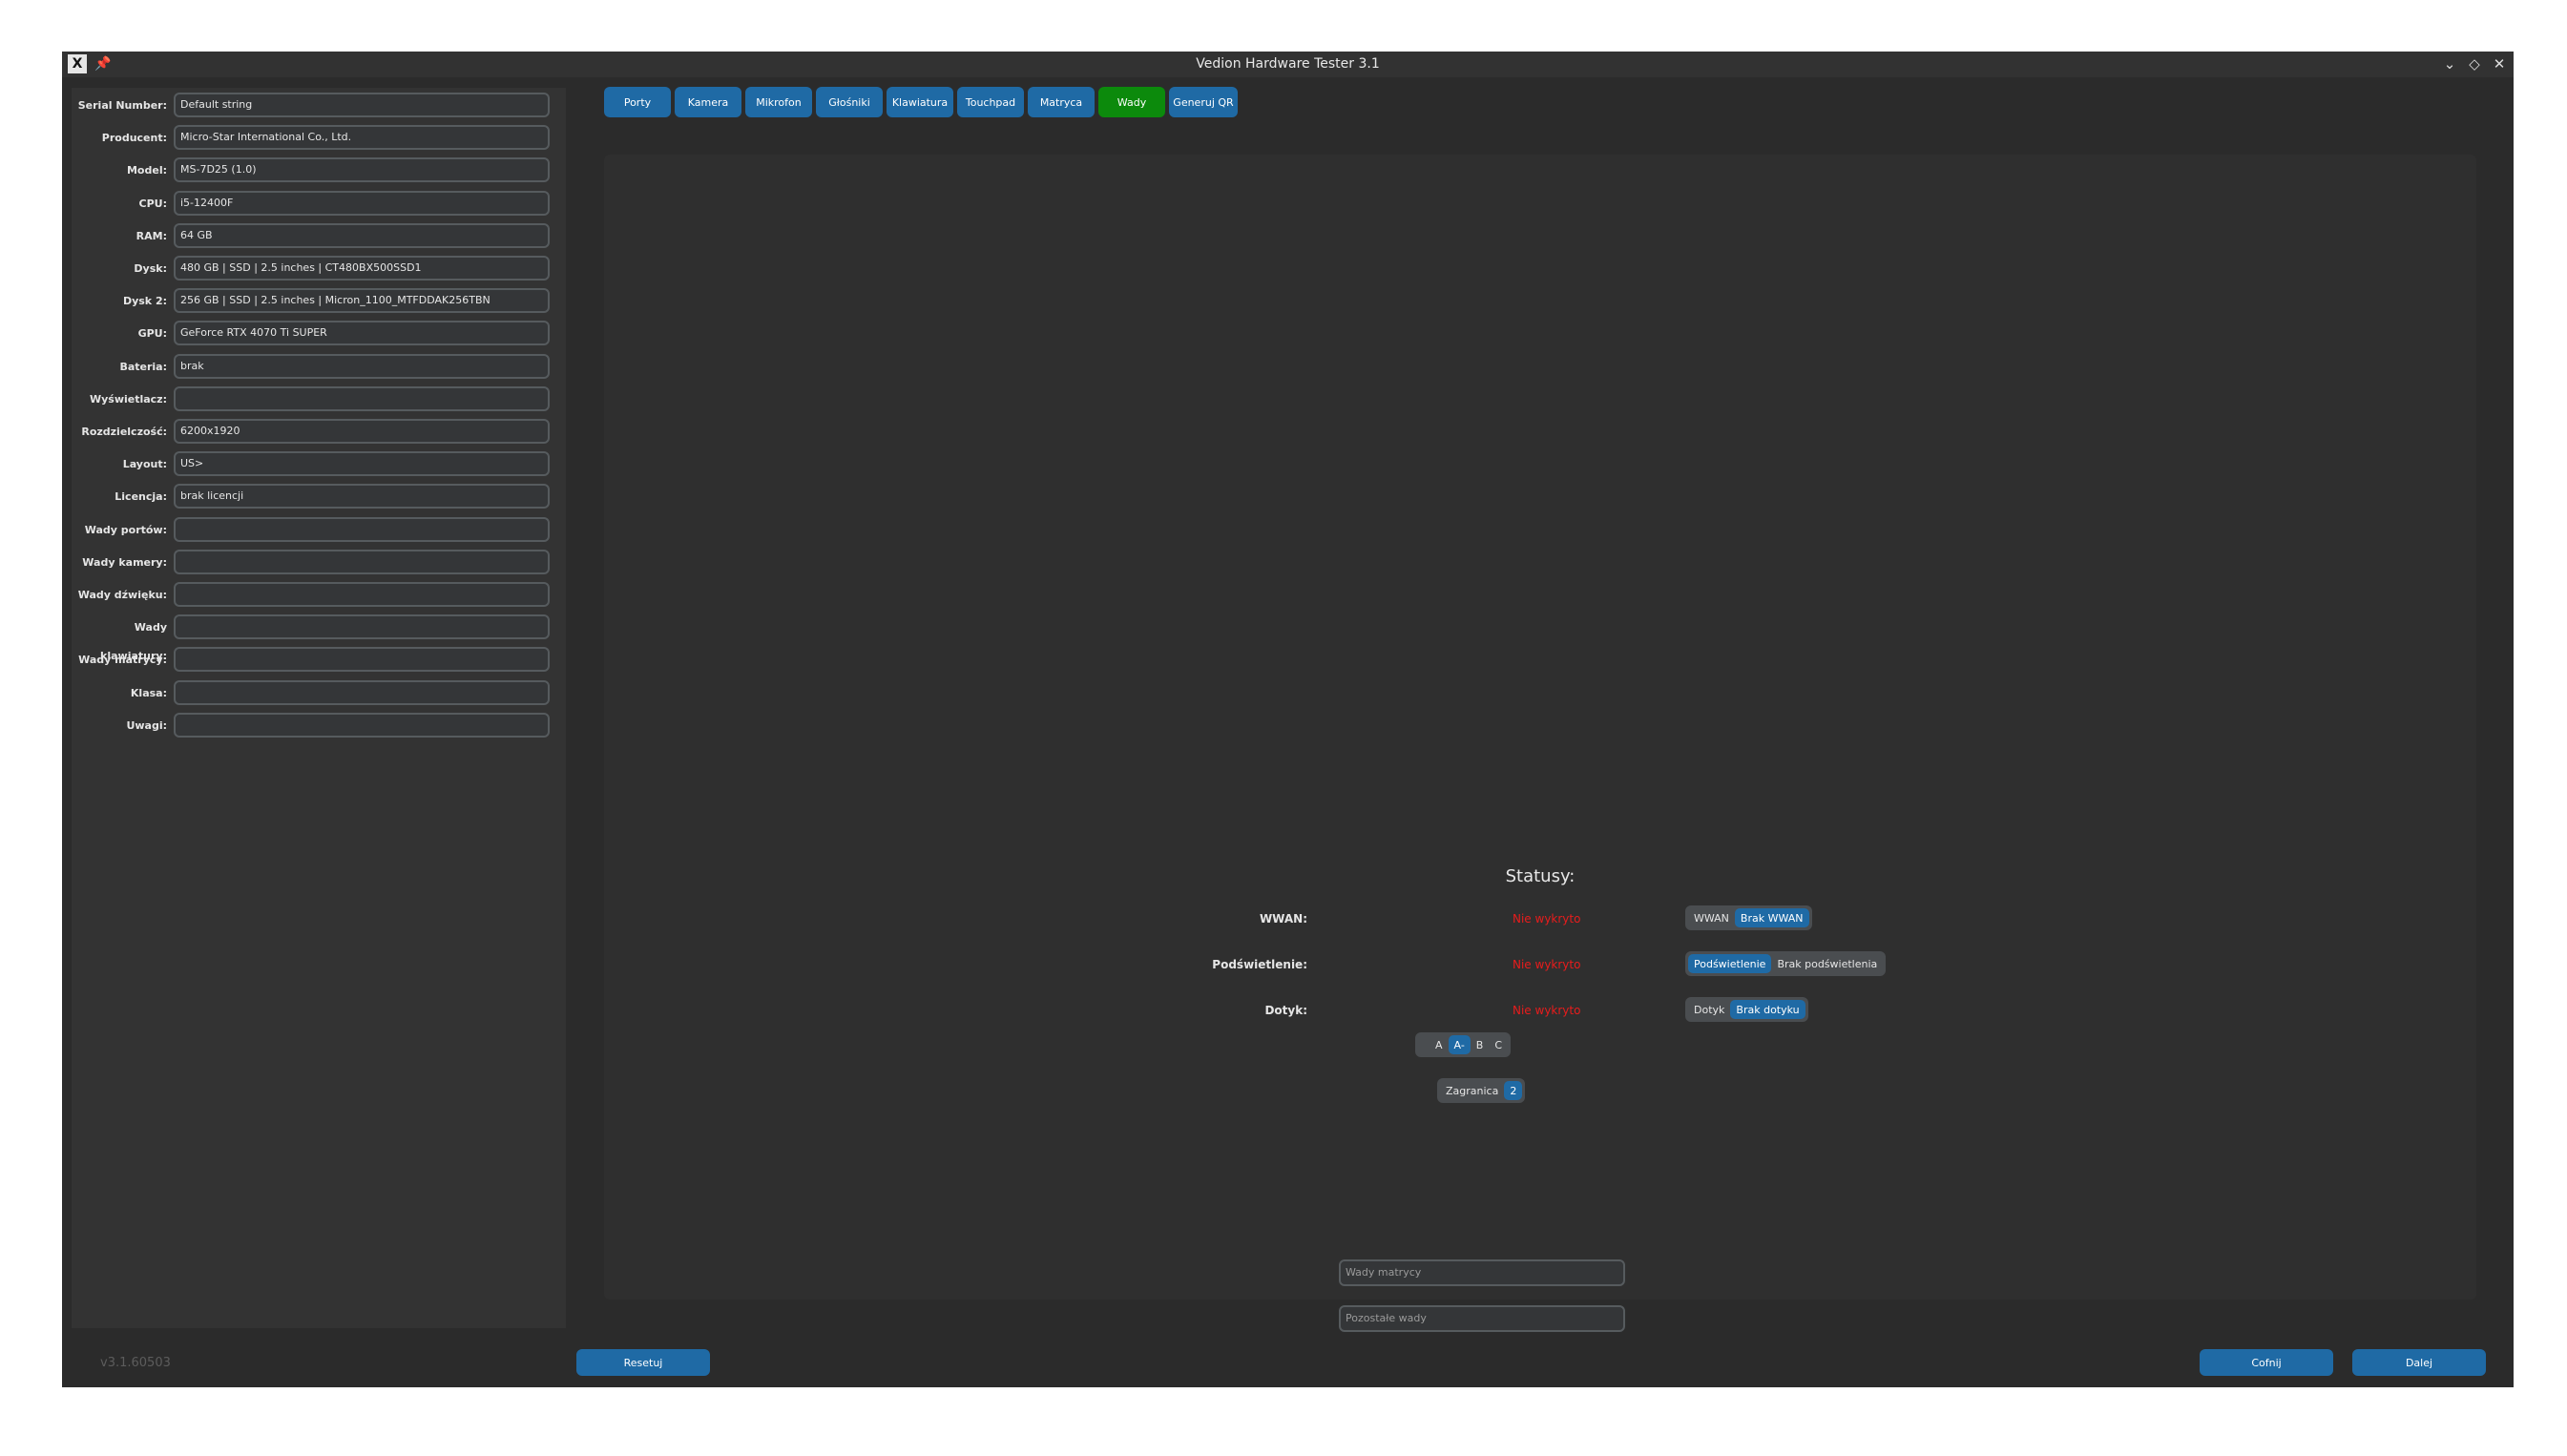 The height and width of the screenshot is (1456, 2567). I want to click on field-label: Wady portów:, so click(126, 530).